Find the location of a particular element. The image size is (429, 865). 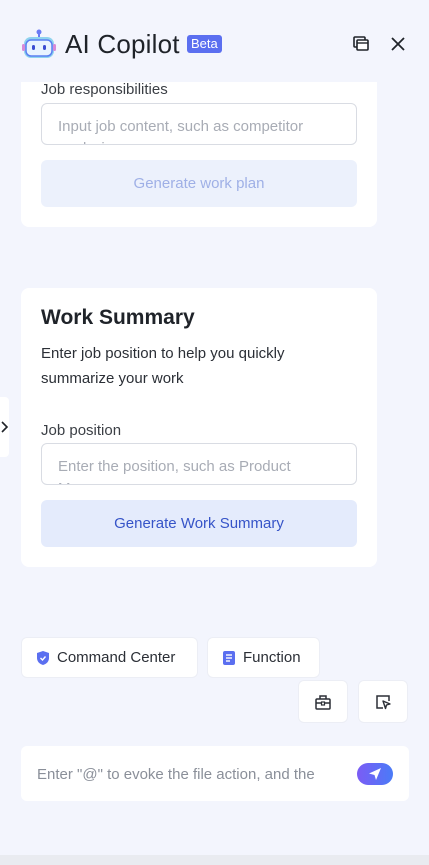

job-responsibilities-label: Job responsibilities is located at coordinates (104, 90).